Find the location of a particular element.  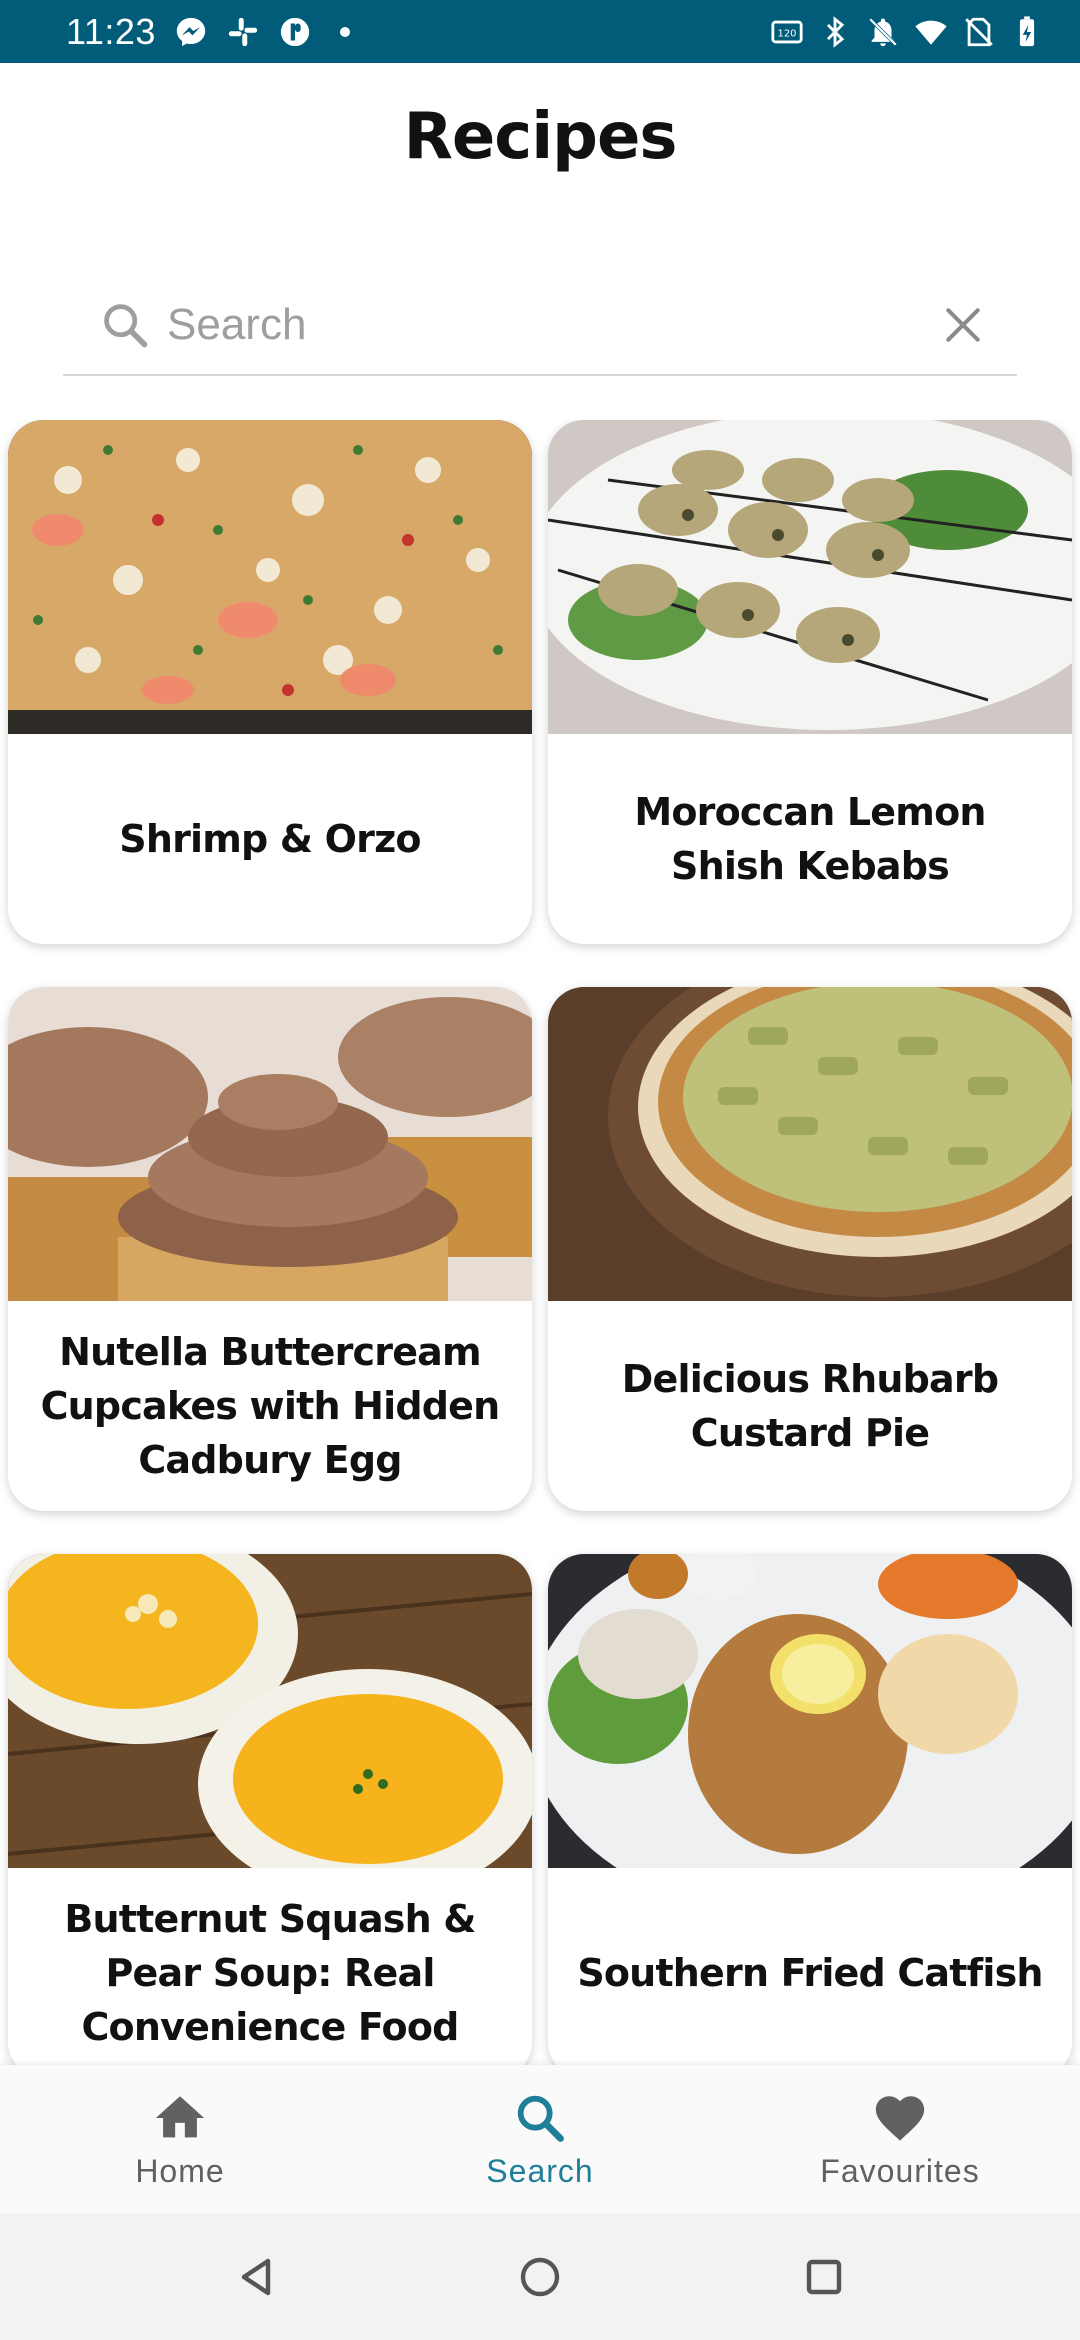

battery-icon is located at coordinates (1027, 32).